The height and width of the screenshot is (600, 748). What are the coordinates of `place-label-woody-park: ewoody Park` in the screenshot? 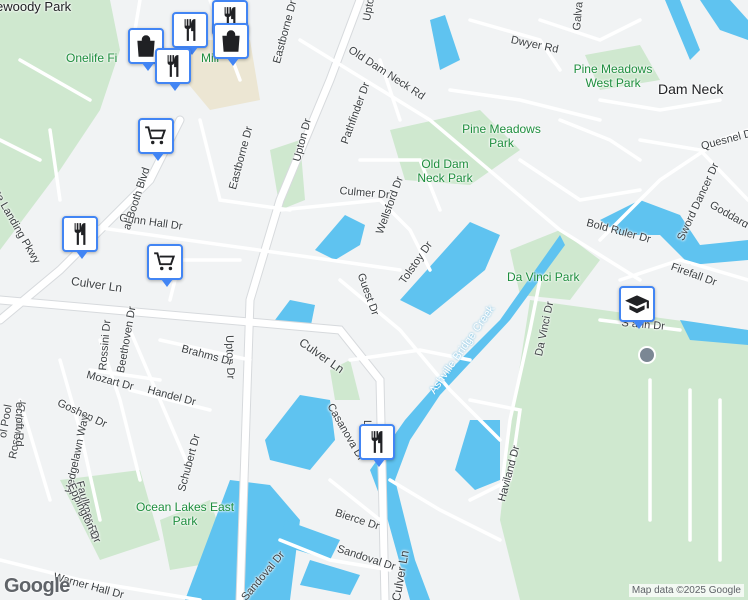 It's located at (36, 7).